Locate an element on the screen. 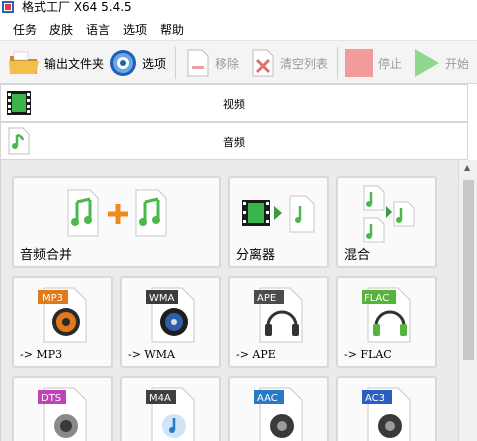  tile-flac: FLAC -> FLAC is located at coordinates (386, 322).